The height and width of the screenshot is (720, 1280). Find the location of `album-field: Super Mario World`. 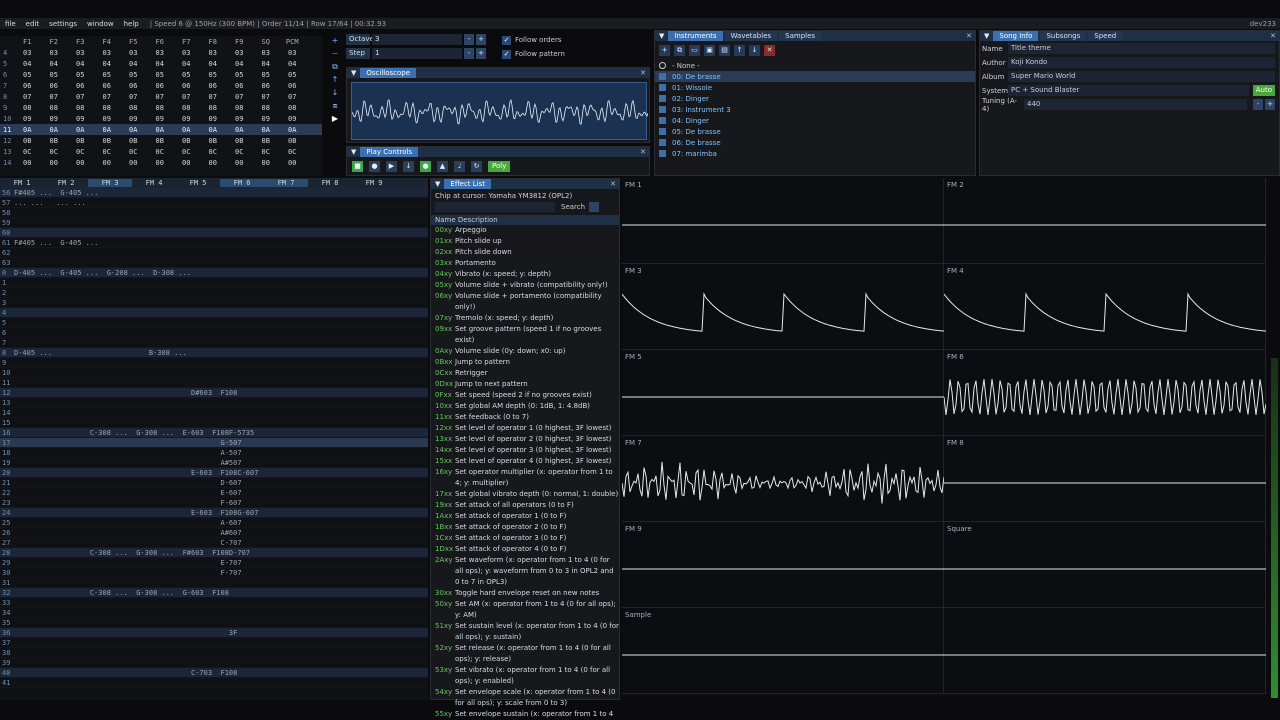

album-field: Super Mario World is located at coordinates (1141, 76).